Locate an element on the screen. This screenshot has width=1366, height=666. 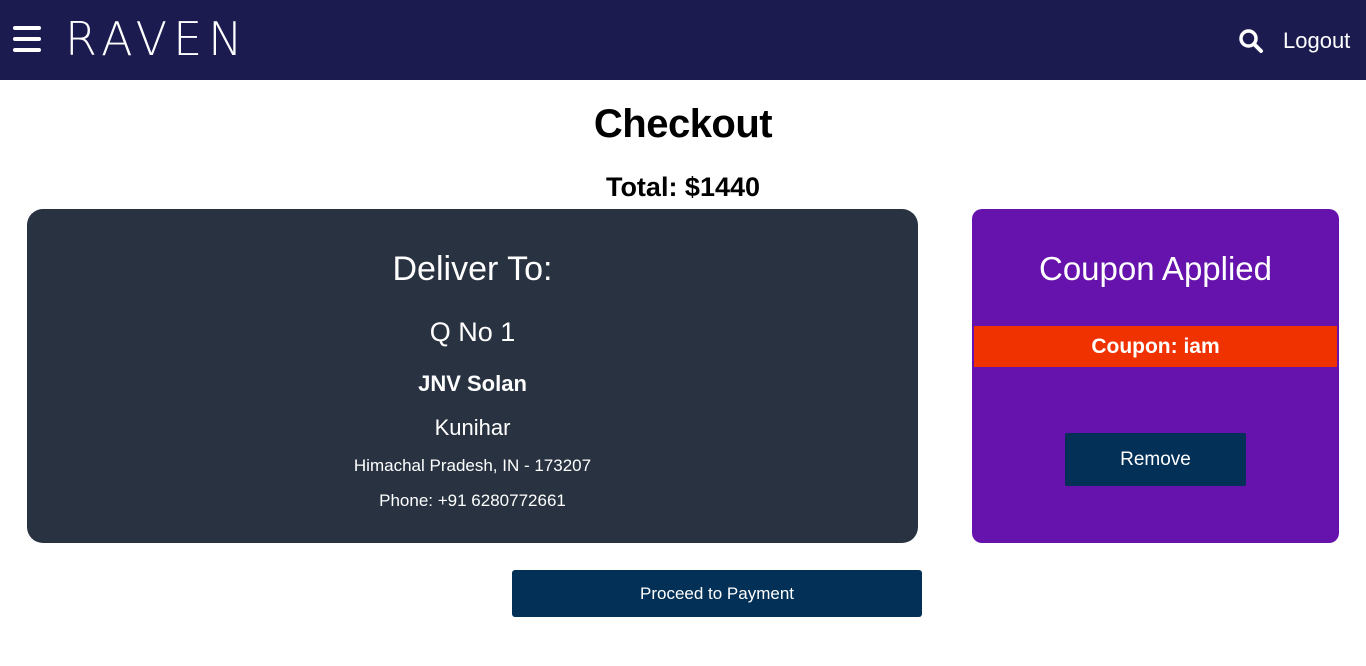
search-icon is located at coordinates (1251, 41).